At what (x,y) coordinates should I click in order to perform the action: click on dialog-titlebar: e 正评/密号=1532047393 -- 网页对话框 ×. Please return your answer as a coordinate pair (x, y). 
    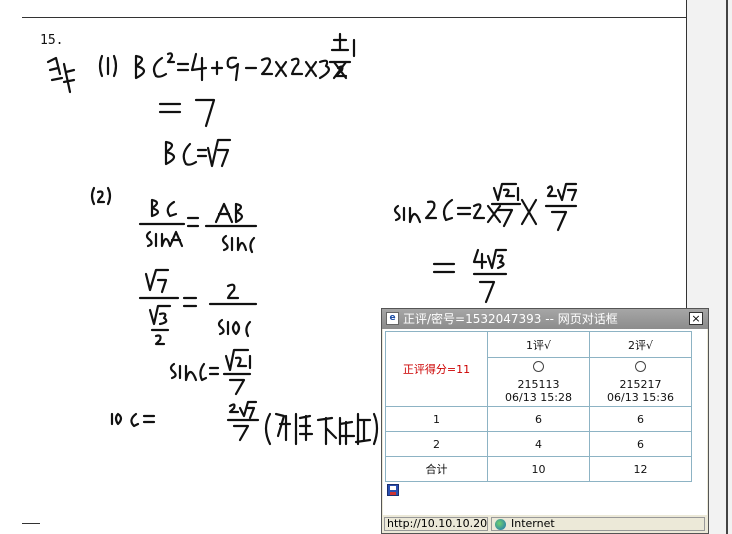
    Looking at the image, I should click on (545, 319).